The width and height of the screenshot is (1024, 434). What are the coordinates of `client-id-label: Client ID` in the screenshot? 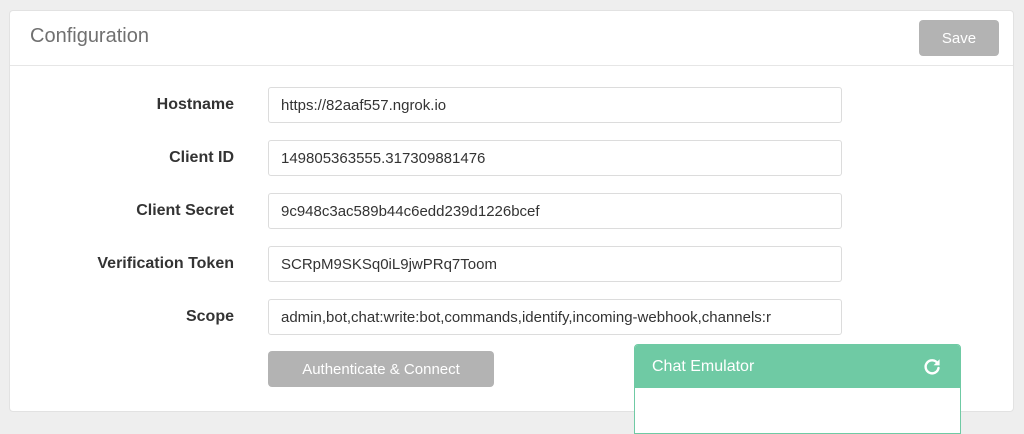 It's located at (201, 157).